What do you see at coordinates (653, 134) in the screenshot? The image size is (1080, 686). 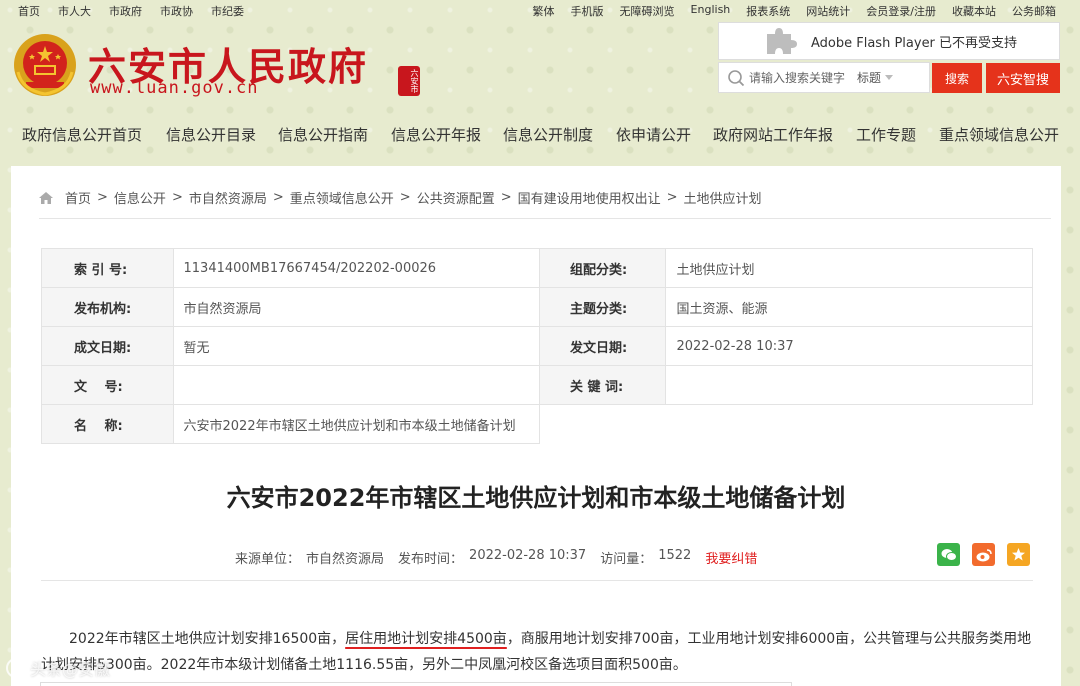 I see `nav-item-by-request: 依申请公开` at bounding box center [653, 134].